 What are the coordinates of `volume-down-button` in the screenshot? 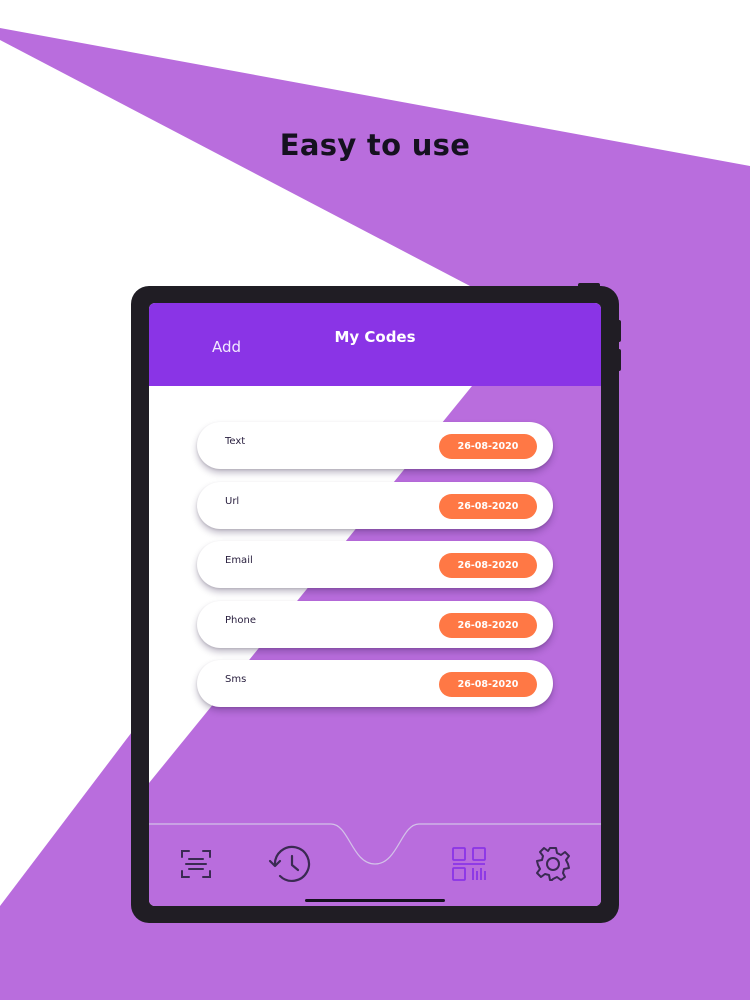 It's located at (619, 360).